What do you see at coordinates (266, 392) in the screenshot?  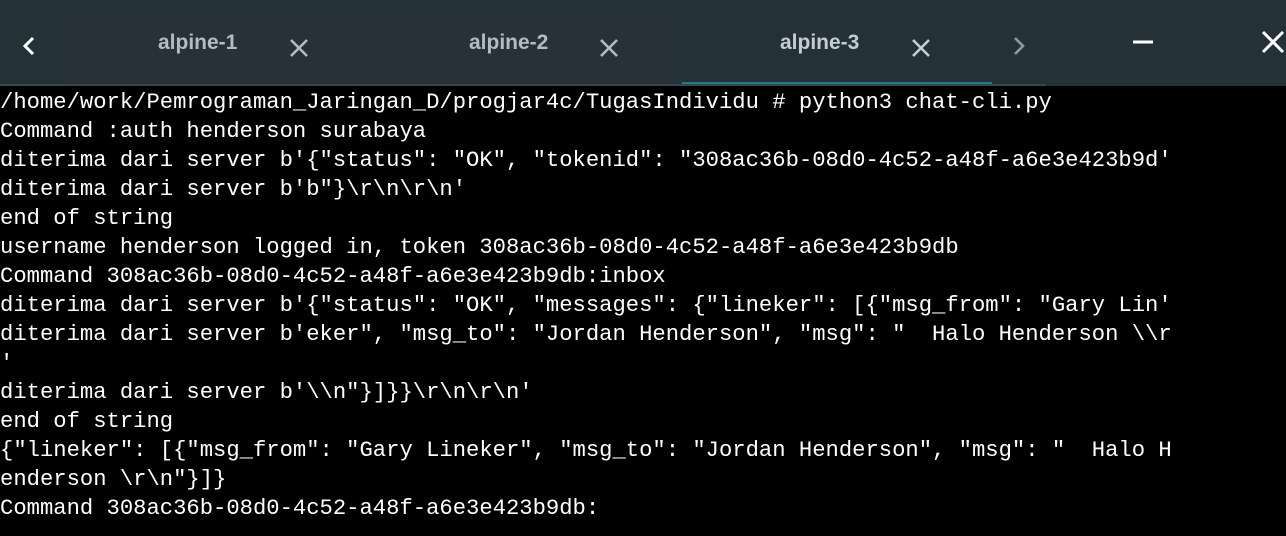 I see `terminal-line: diterima dari server b'\\n"}]}}\r\n\r\n'` at bounding box center [266, 392].